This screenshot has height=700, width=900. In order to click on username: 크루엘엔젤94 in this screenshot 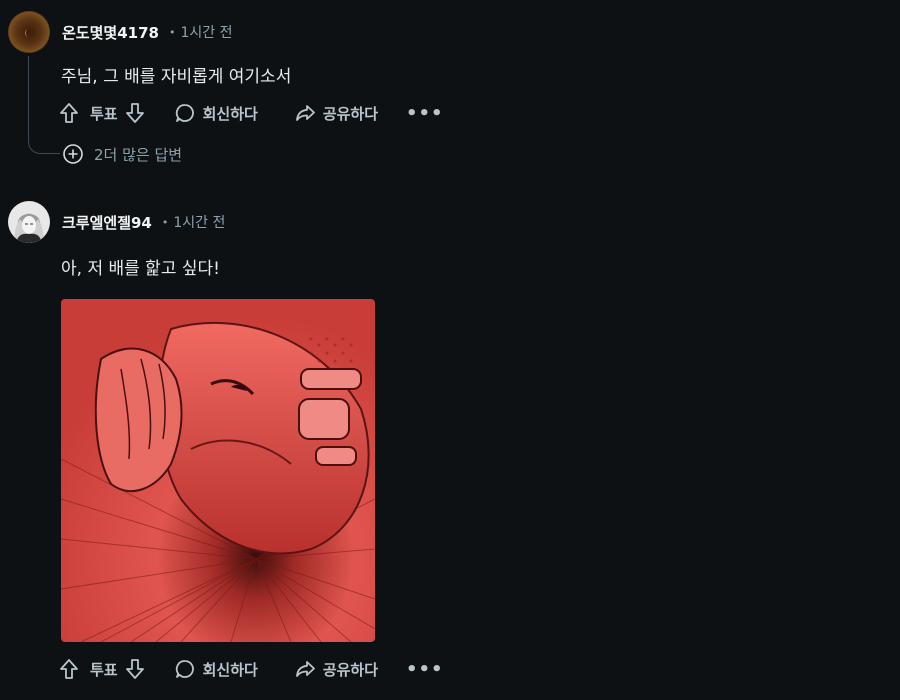, I will do `click(107, 222)`.